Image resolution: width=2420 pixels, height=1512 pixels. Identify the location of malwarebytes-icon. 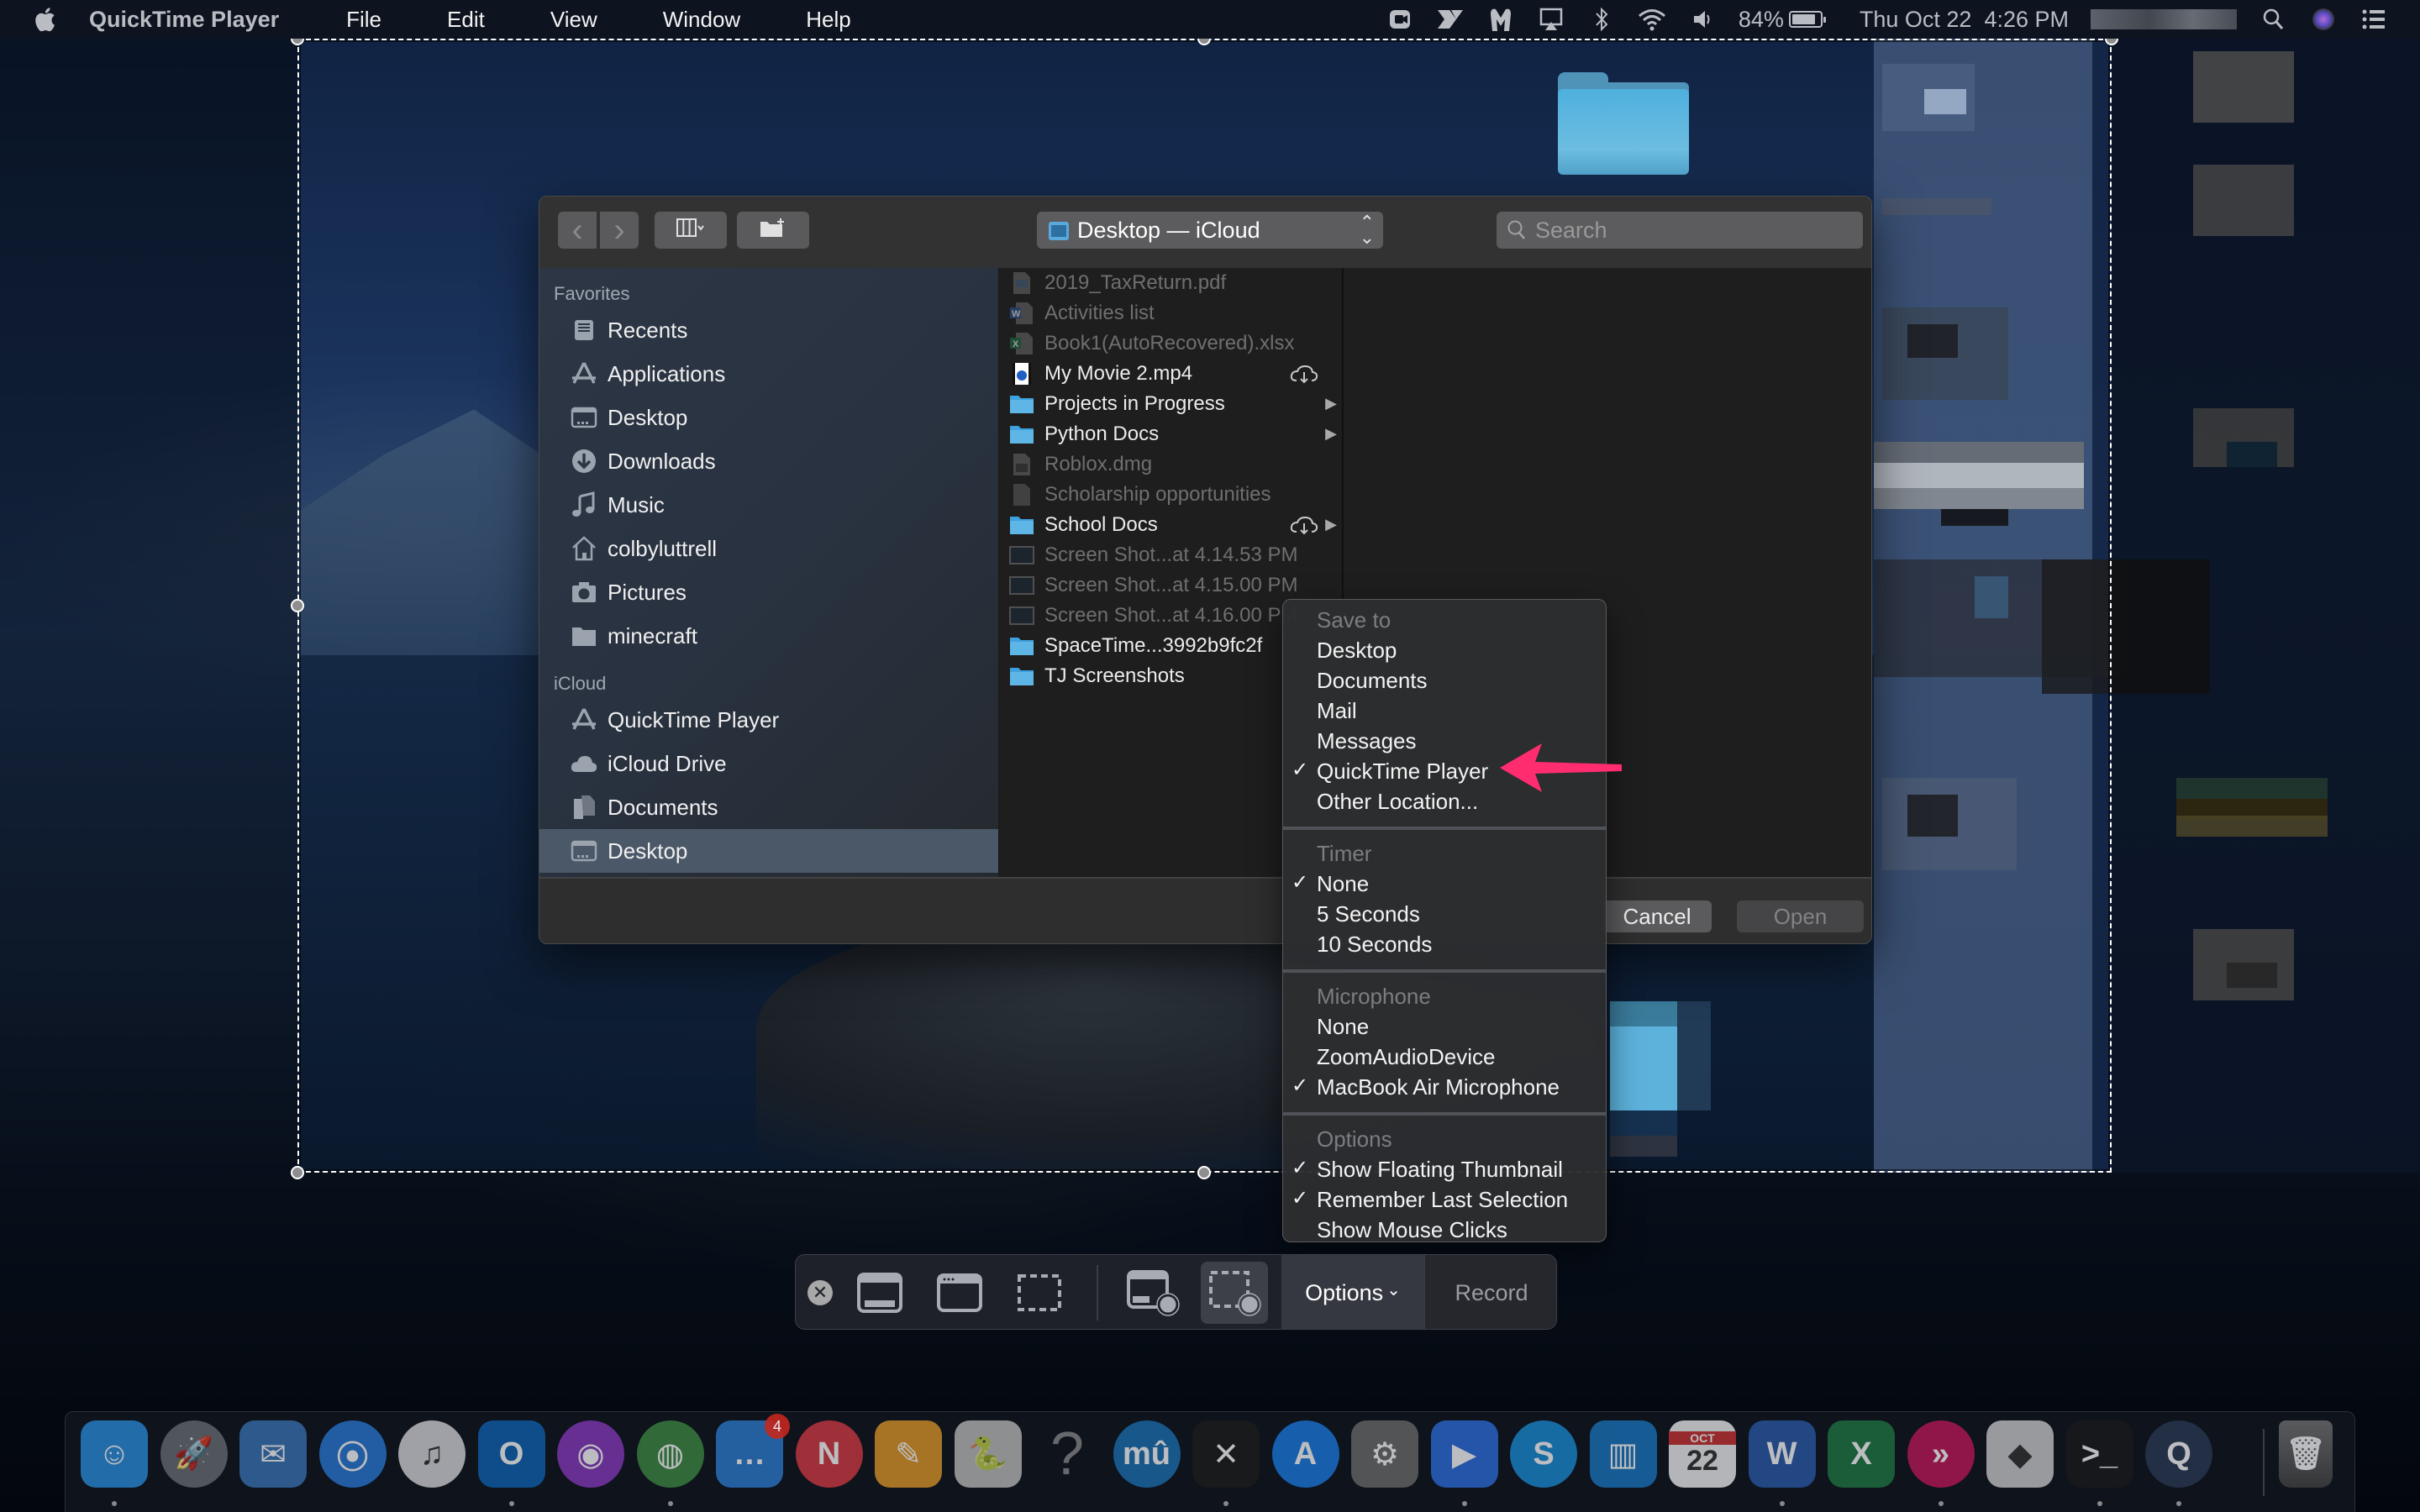
(1500, 19).